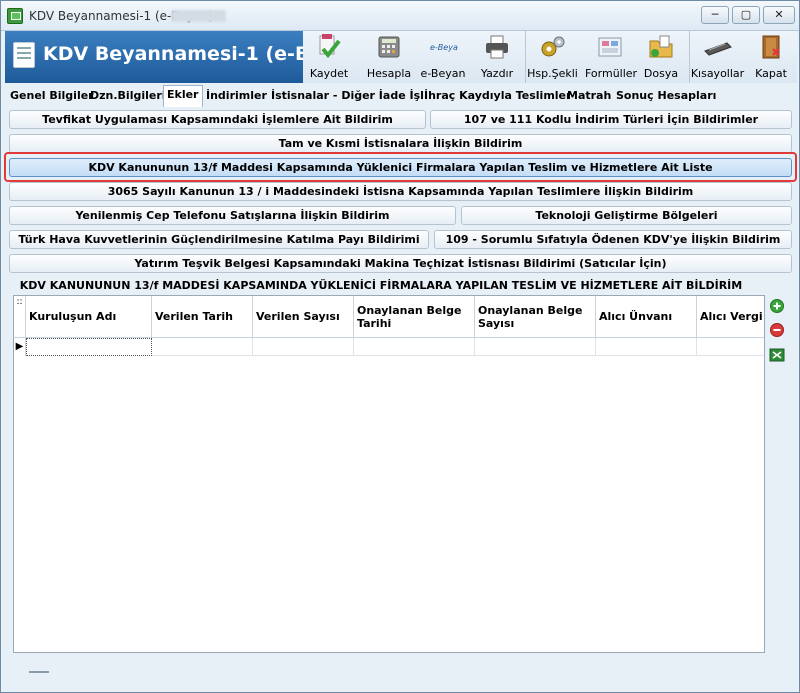  I want to click on status-bar-divider, so click(39, 672).